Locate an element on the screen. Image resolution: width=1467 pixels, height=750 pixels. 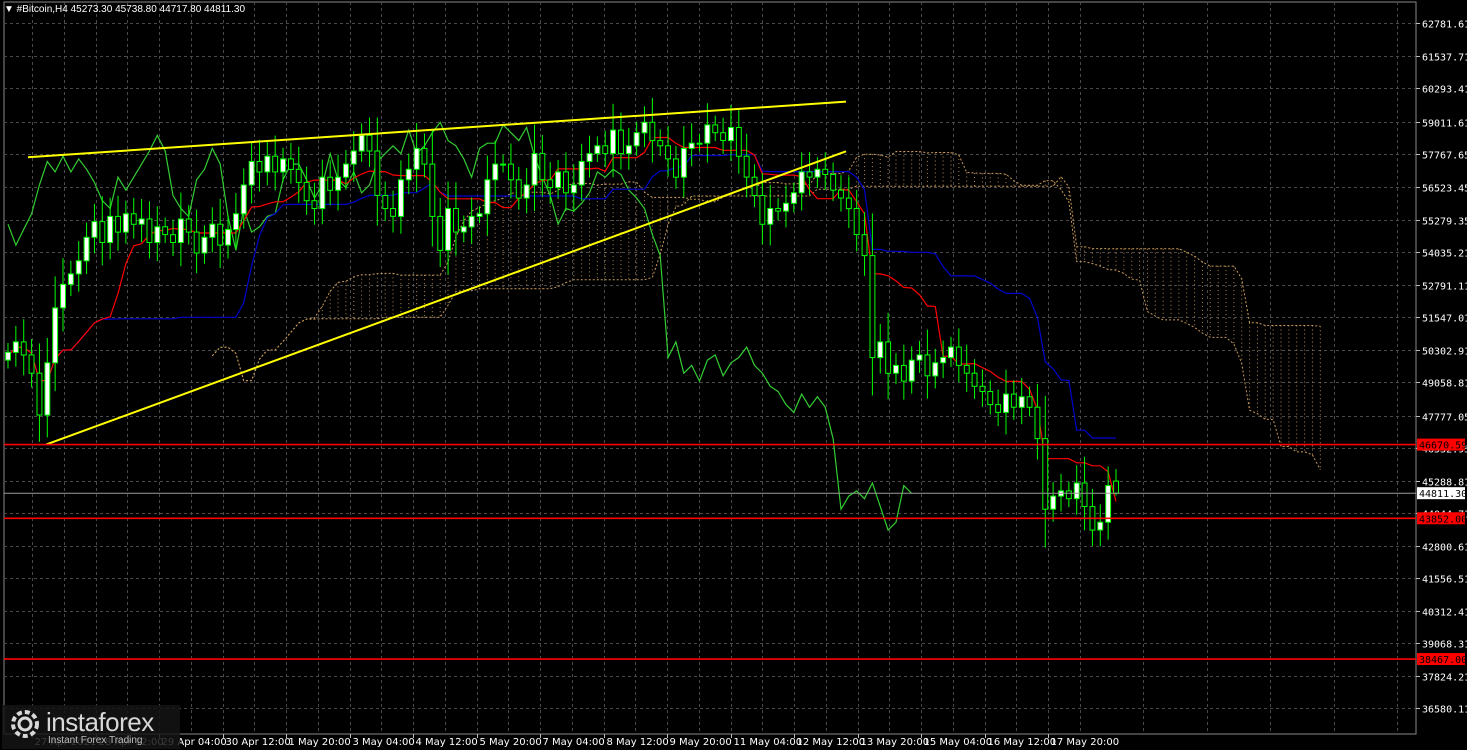
x-tick-label: 15 May 04:00 is located at coordinates (958, 742).